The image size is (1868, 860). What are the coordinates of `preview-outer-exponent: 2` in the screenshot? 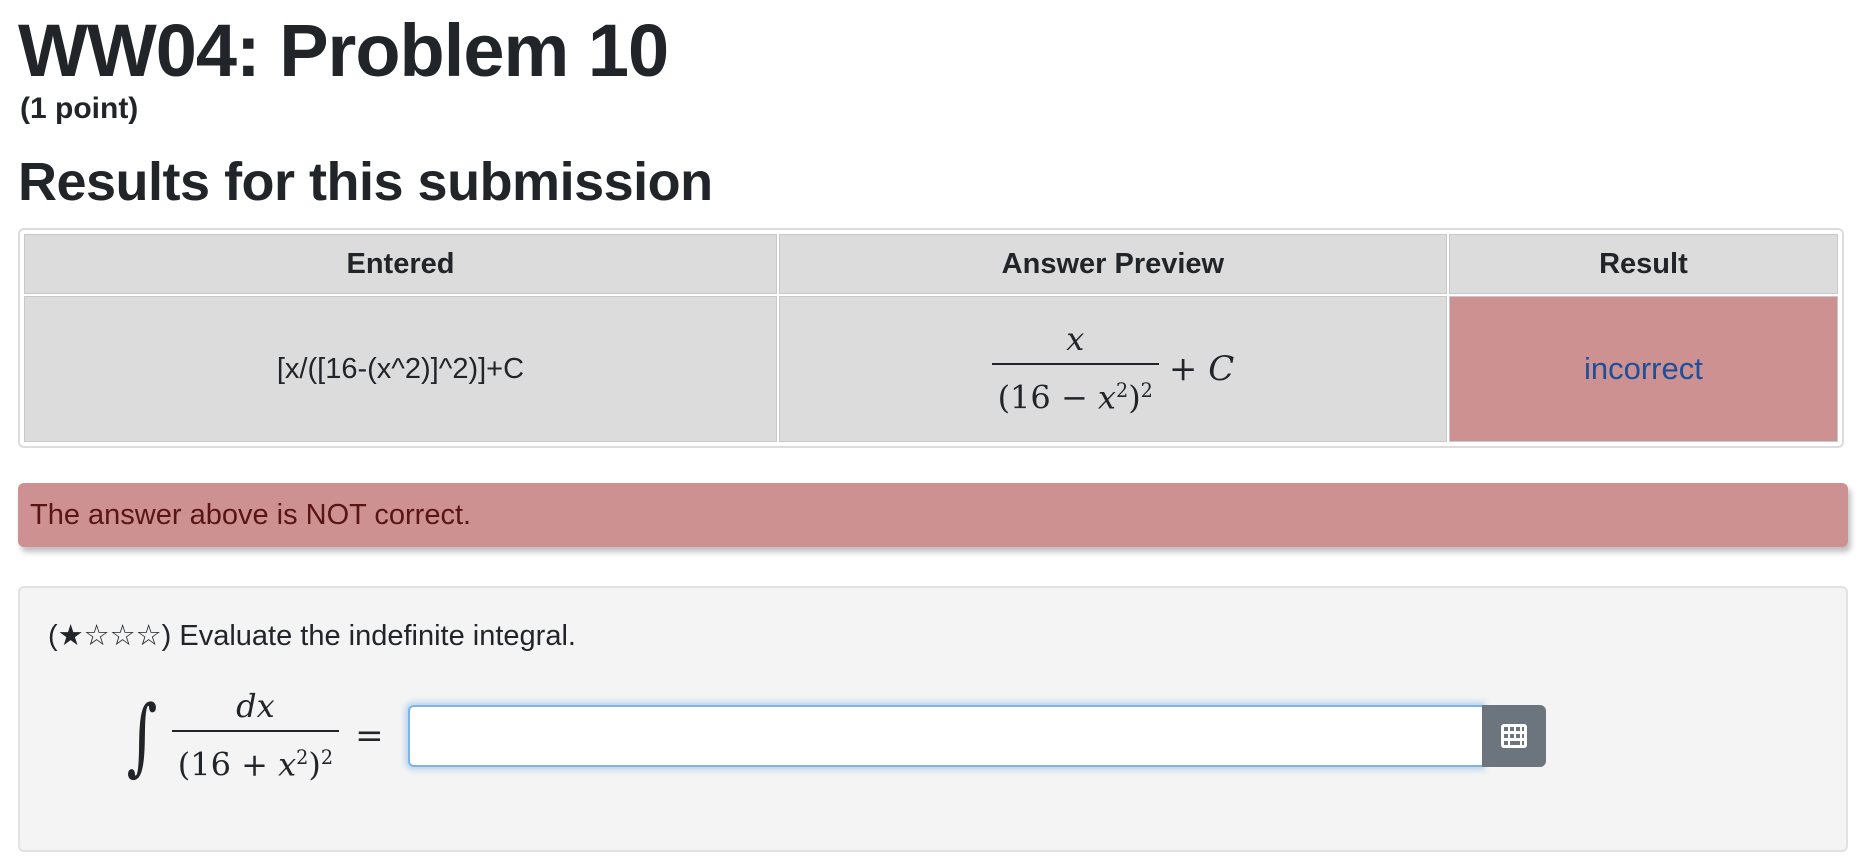 It's located at (1146, 390).